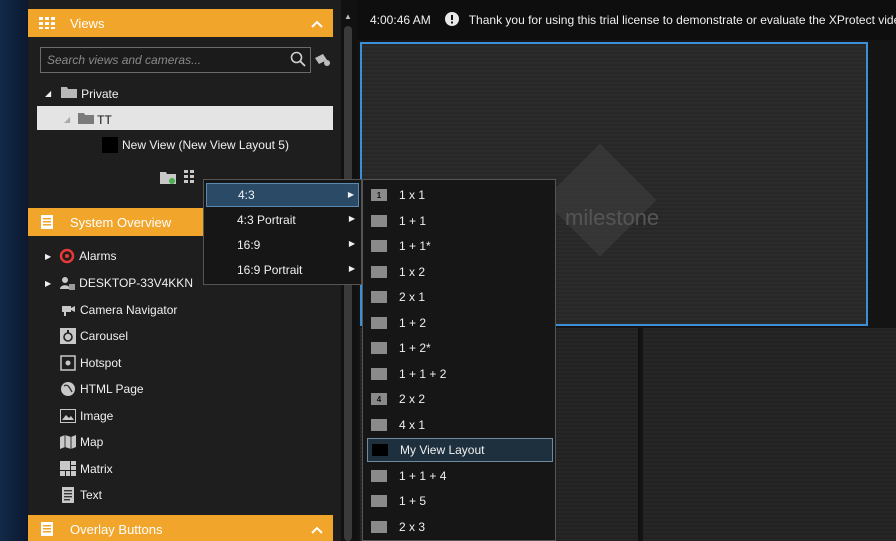 The height and width of the screenshot is (541, 896). What do you see at coordinates (415, 348) in the screenshot?
I see `menu-item-label: 1 + 2*` at bounding box center [415, 348].